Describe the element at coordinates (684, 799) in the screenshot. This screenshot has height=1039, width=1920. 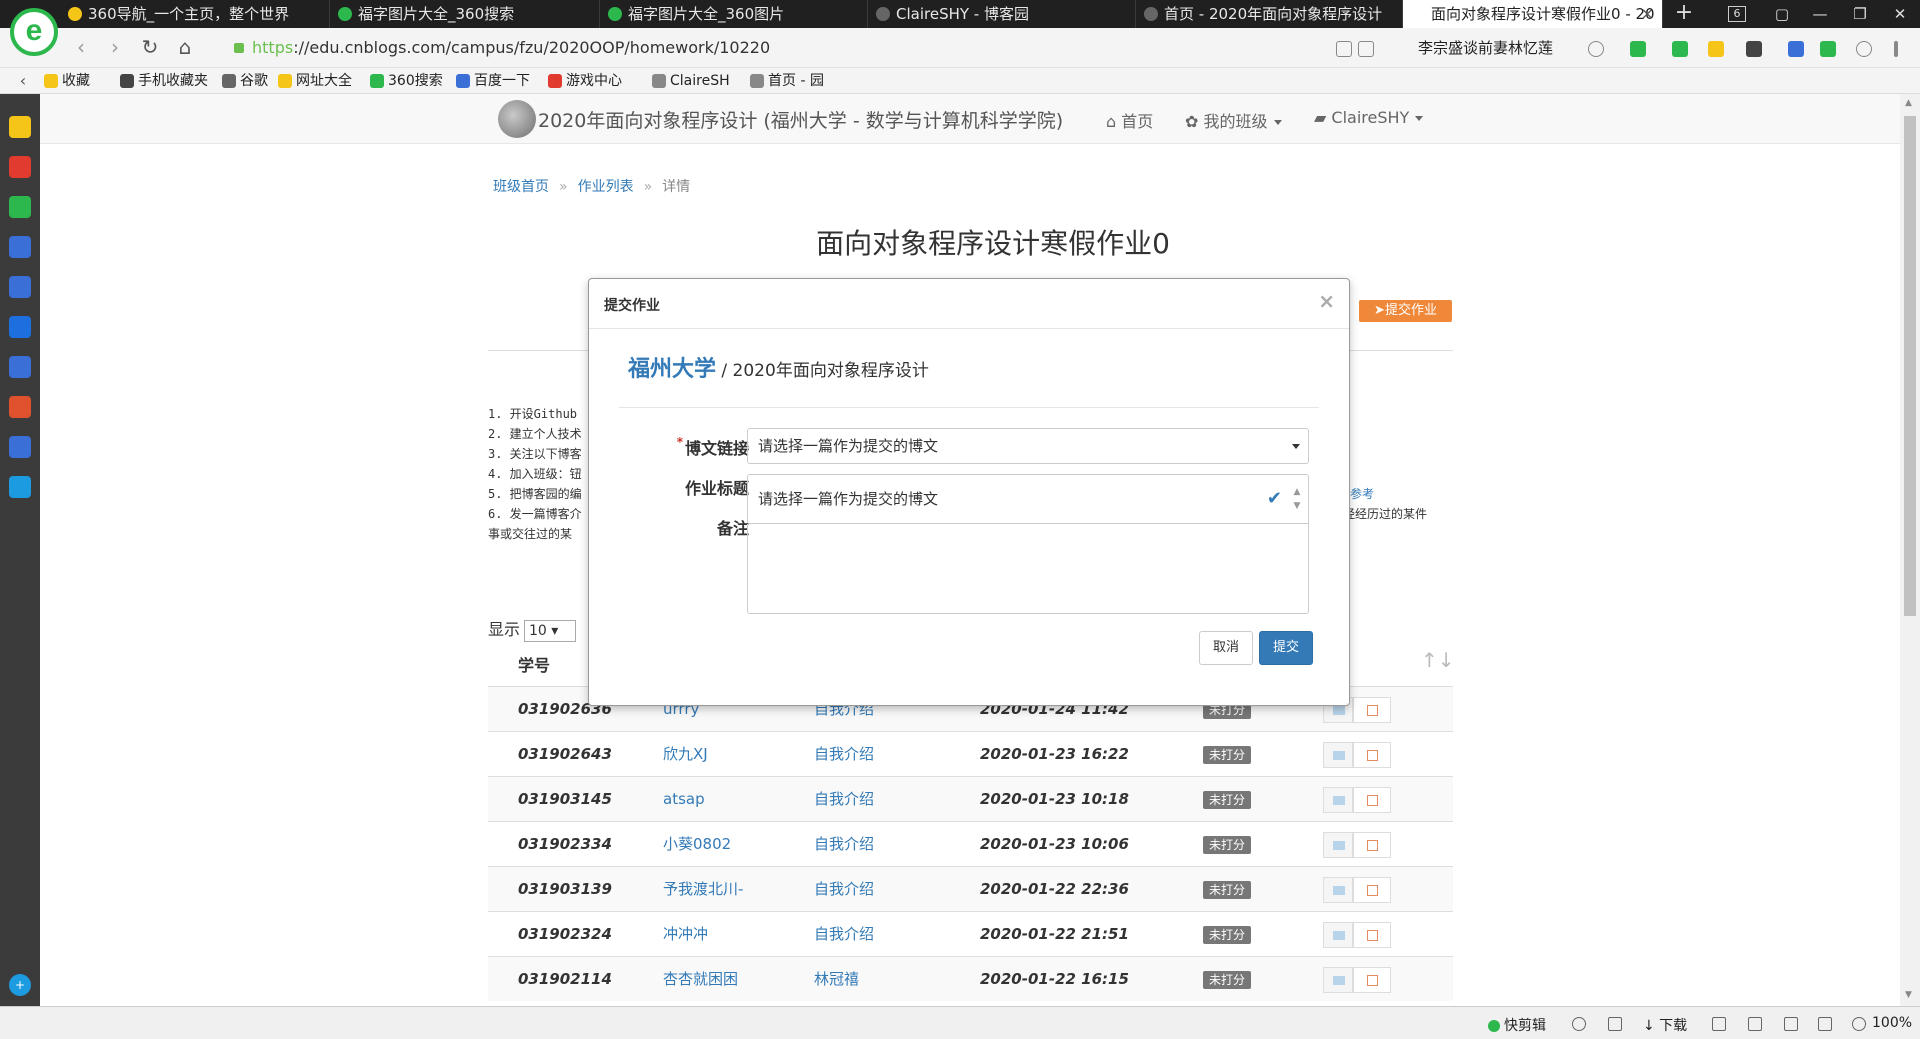
I see `student-user-link: atsap` at that location.